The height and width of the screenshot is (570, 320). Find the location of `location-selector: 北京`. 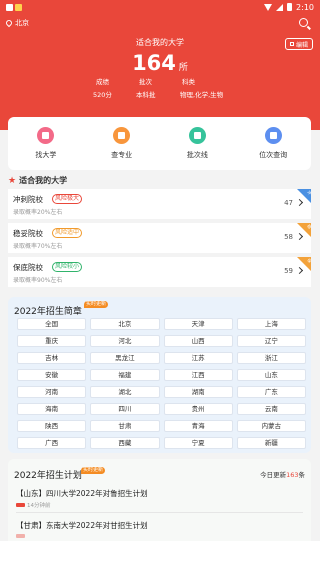

location-selector: 北京 is located at coordinates (16, 23).